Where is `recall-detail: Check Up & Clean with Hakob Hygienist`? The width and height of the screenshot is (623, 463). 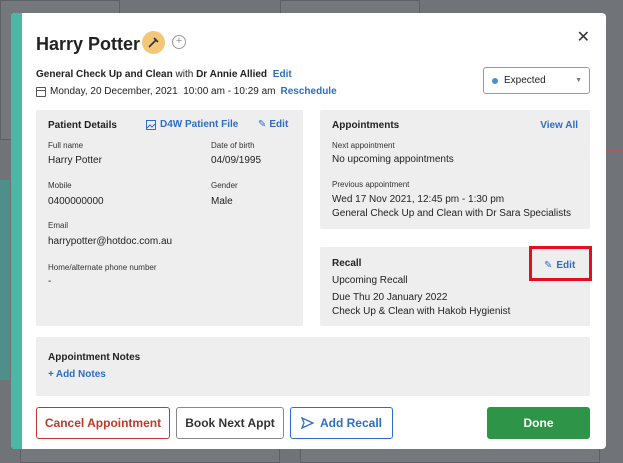
recall-detail: Check Up & Clean with Hakob Hygienist is located at coordinates (421, 311).